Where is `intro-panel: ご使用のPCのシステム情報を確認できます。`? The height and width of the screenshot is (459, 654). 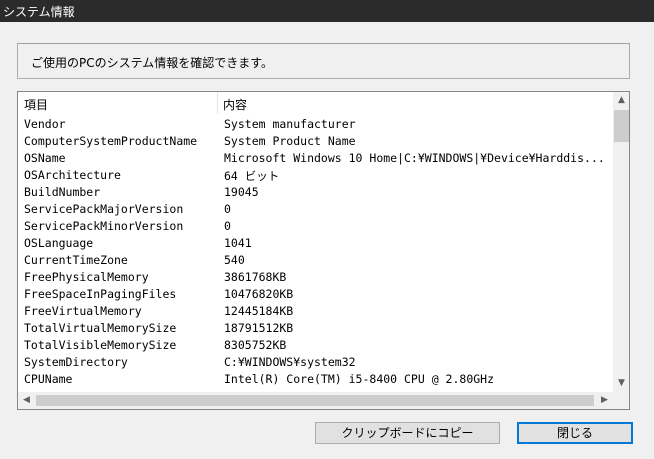
intro-panel: ご使用のPCのシステム情報を確認できます。 is located at coordinates (323, 61).